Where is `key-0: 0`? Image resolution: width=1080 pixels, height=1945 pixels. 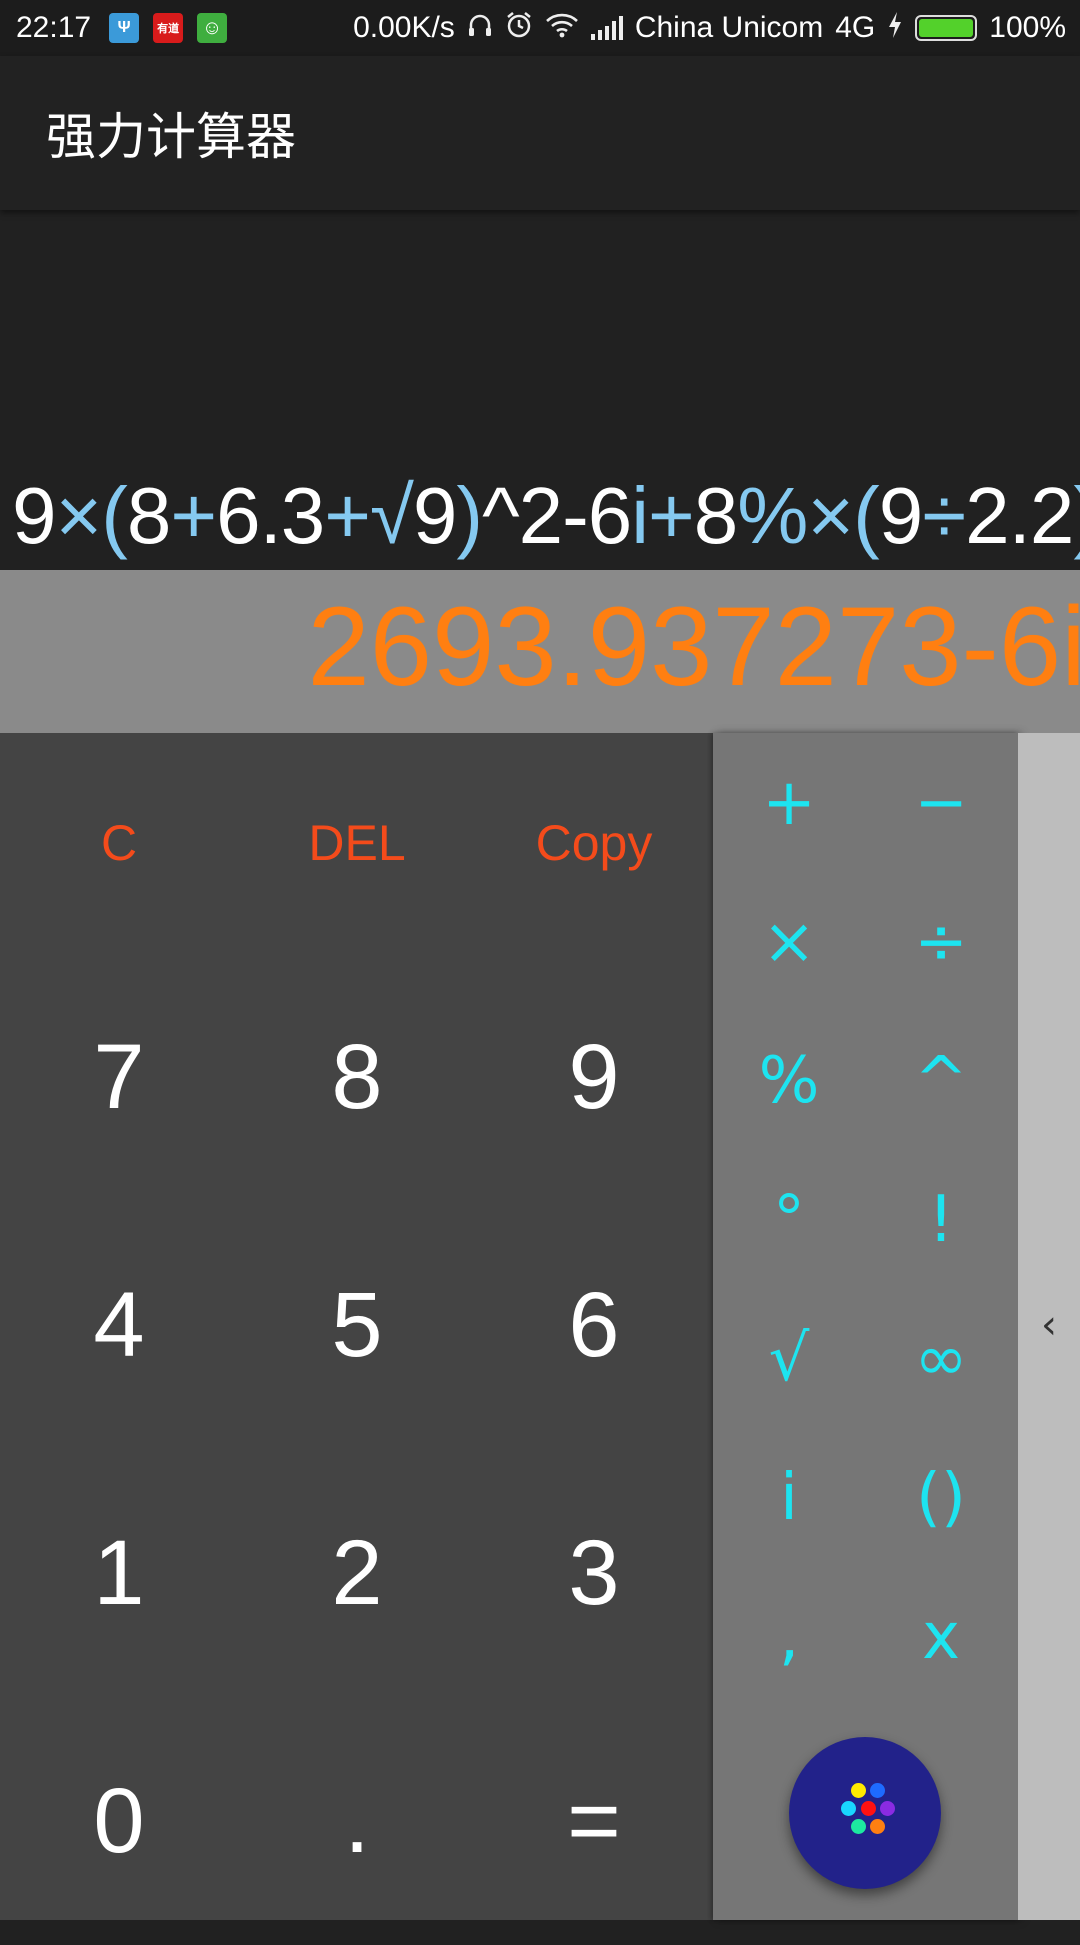 key-0: 0 is located at coordinates (119, 1821).